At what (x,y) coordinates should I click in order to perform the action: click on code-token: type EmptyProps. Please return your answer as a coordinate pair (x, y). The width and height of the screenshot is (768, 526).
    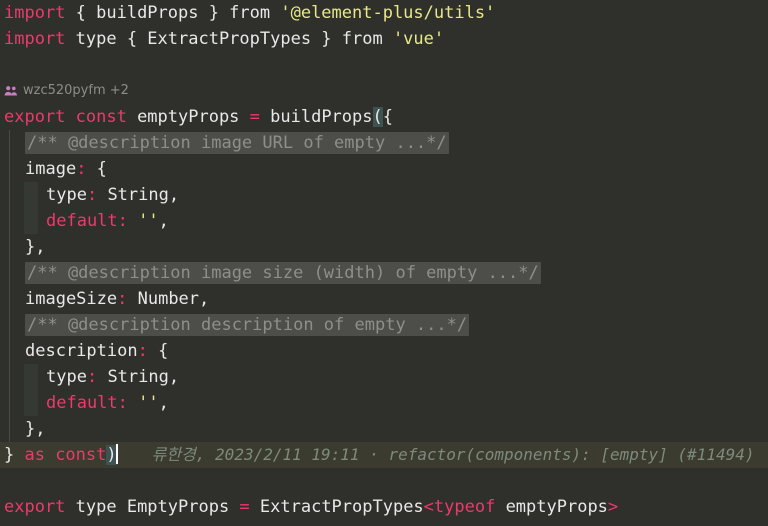
    Looking at the image, I should click on (152, 507).